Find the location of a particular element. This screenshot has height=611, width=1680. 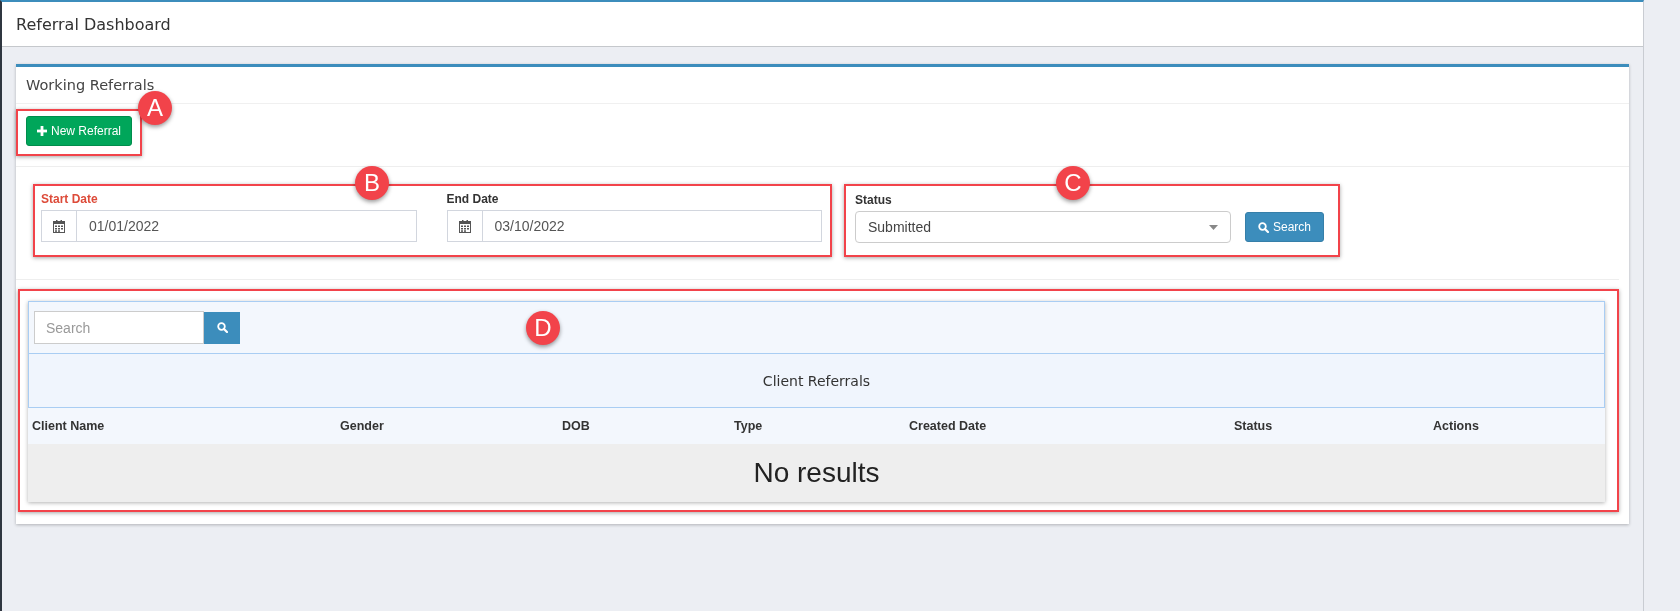

status-dropdown: Submitted is located at coordinates (1043, 227).